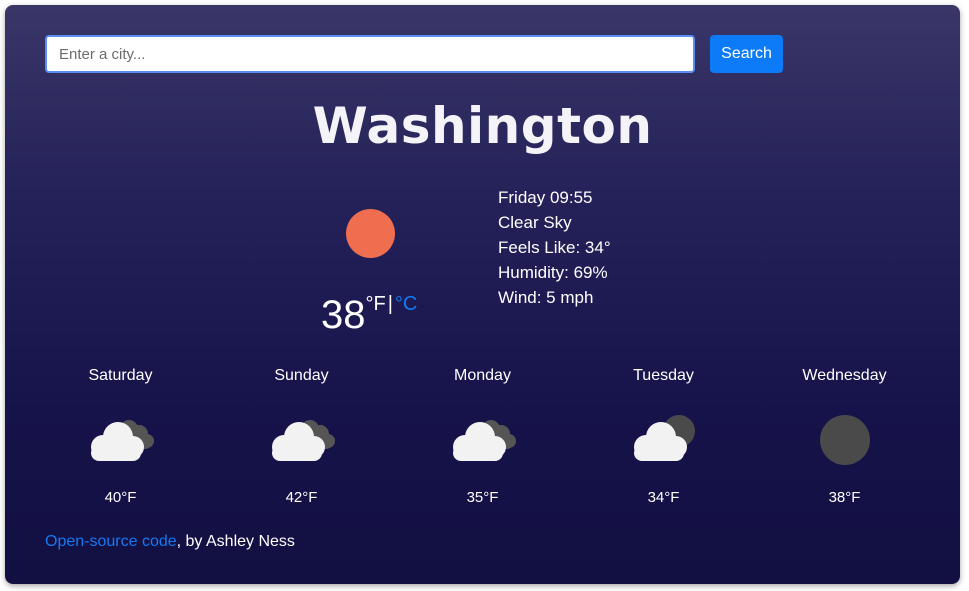 The image size is (969, 591). Describe the element at coordinates (844, 497) in the screenshot. I see `forecast-temp: 38°F` at that location.